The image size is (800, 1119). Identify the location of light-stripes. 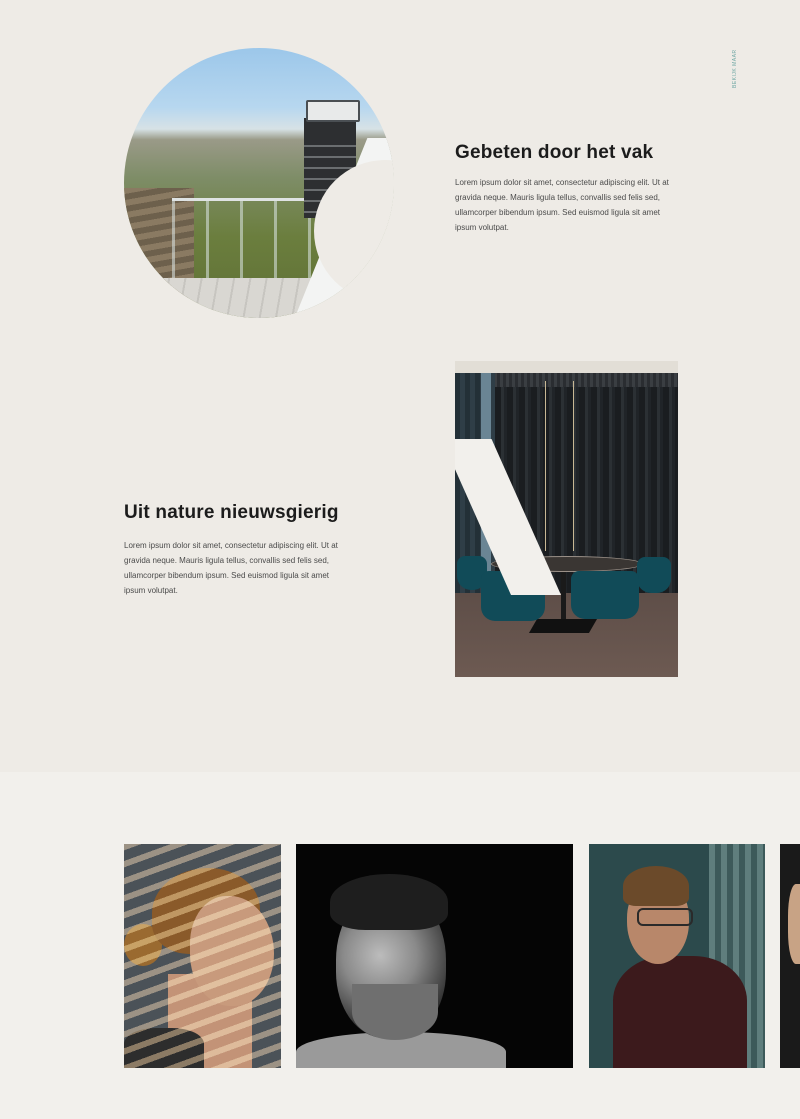
(202, 956).